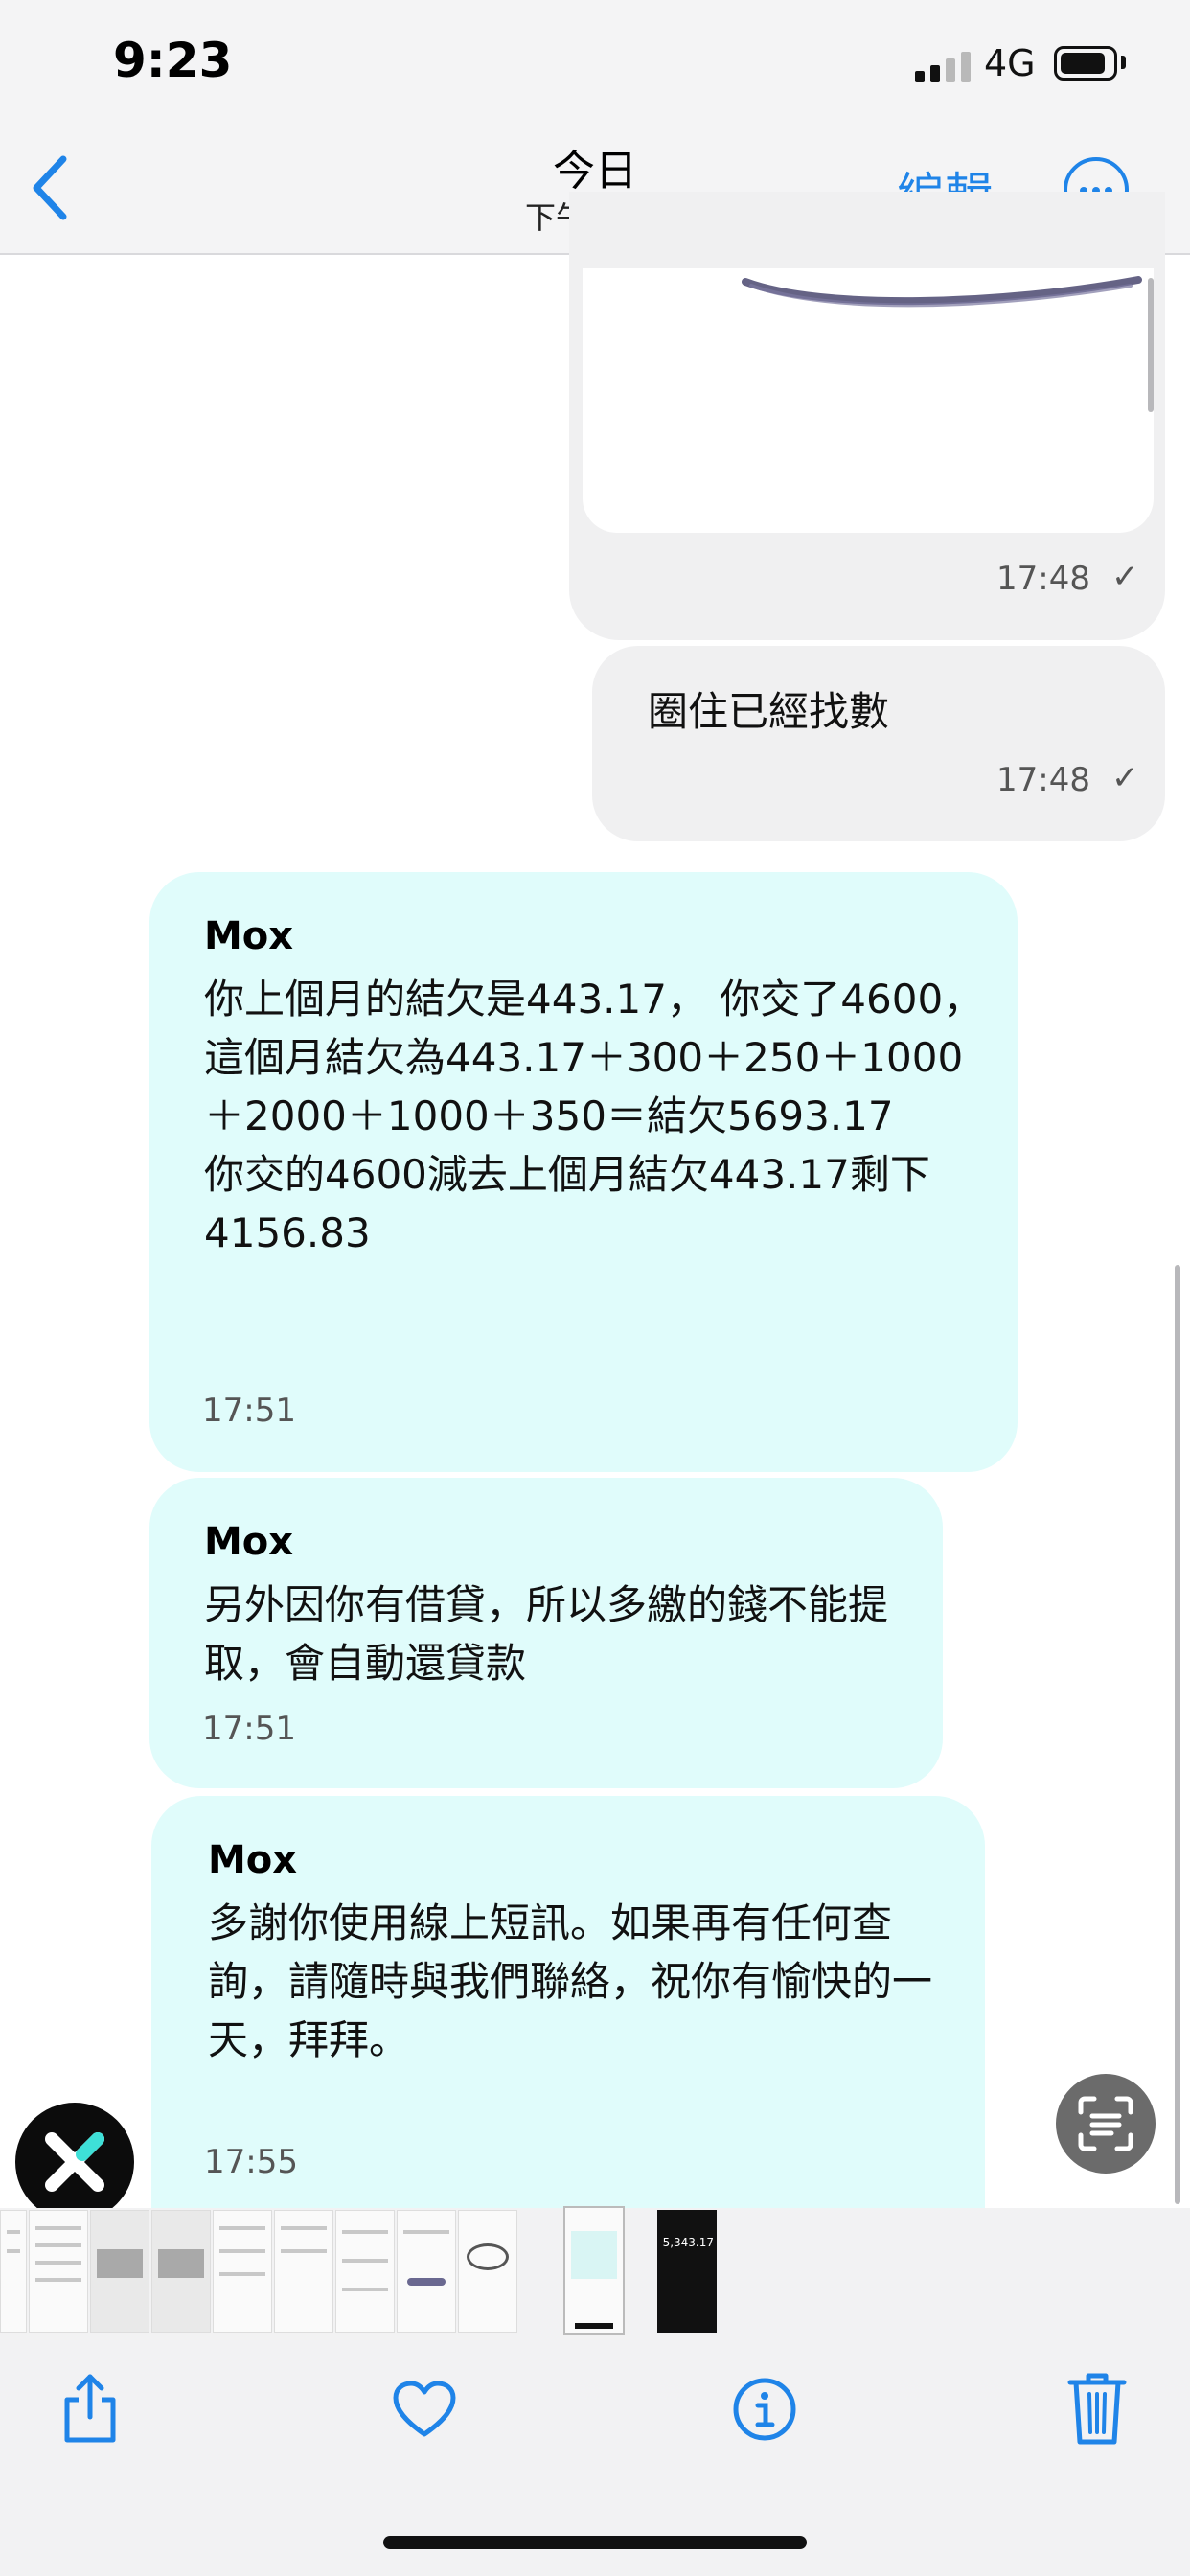 The image size is (1190, 2576). Describe the element at coordinates (584, 1057) in the screenshot. I see `message-line: 這個月結欠為443.17＋300＋250＋1000` at that location.